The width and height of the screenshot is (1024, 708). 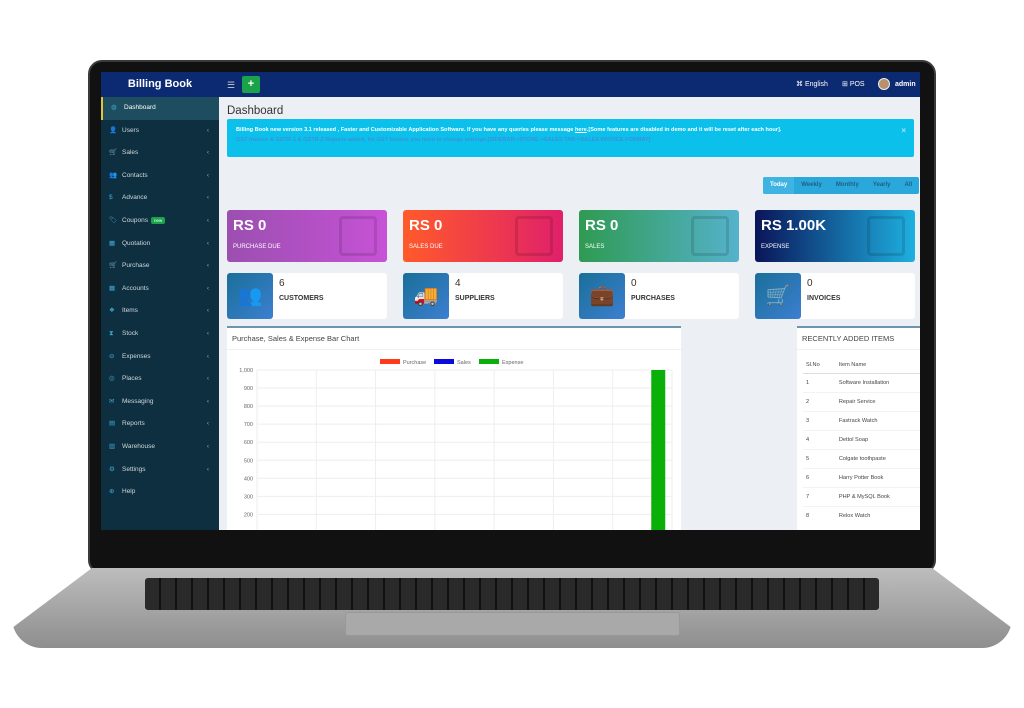 What do you see at coordinates (861, 516) in the screenshot?
I see `table-row: 8Relox WatchRs 27,500.00` at bounding box center [861, 516].